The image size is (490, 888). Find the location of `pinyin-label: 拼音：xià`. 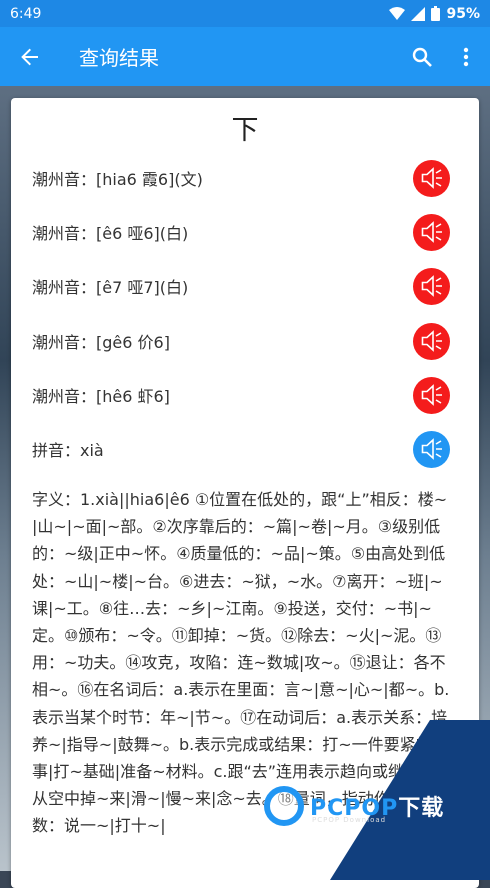

pinyin-label: 拼音：xià is located at coordinates (68, 450).